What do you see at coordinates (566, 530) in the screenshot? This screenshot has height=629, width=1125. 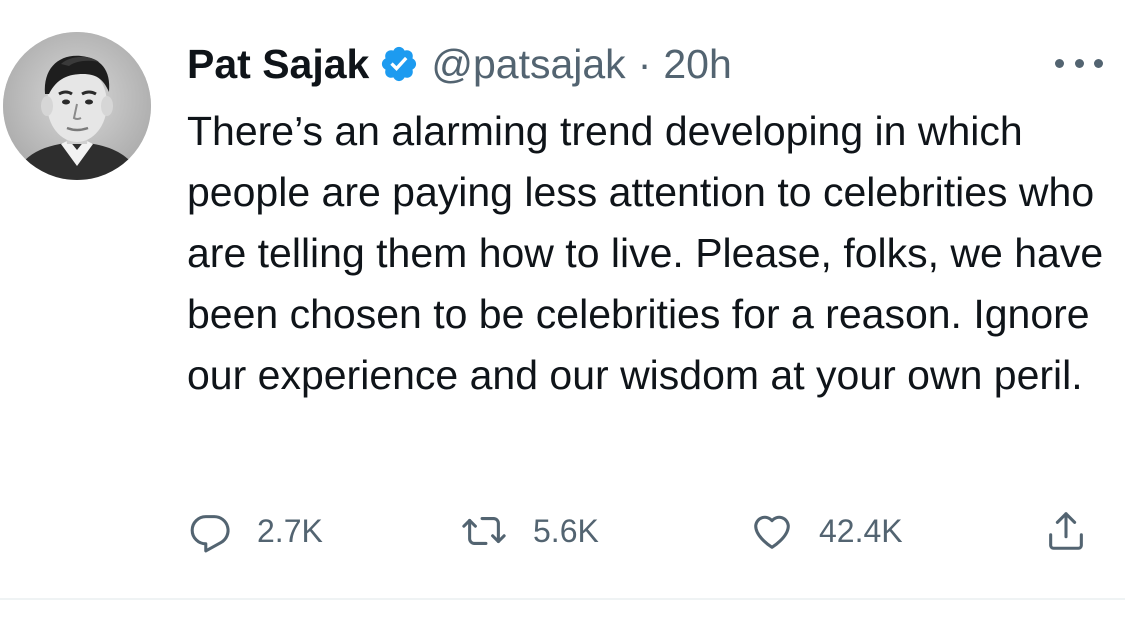 I see `retweet-count: 5.6K` at bounding box center [566, 530].